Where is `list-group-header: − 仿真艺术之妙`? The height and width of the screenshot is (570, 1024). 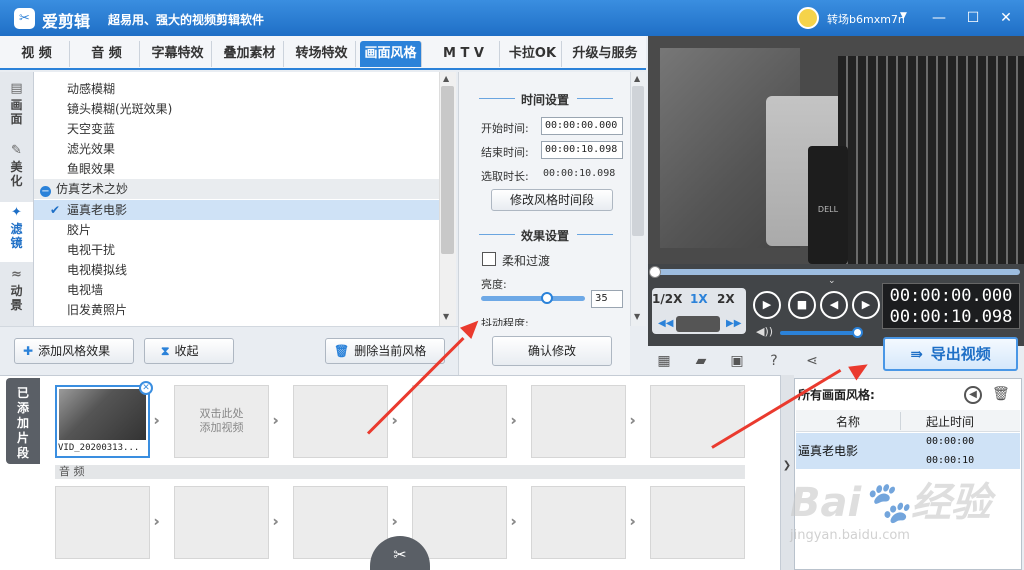
list-group-header: − 仿真艺术之妙 is located at coordinates (236, 189).